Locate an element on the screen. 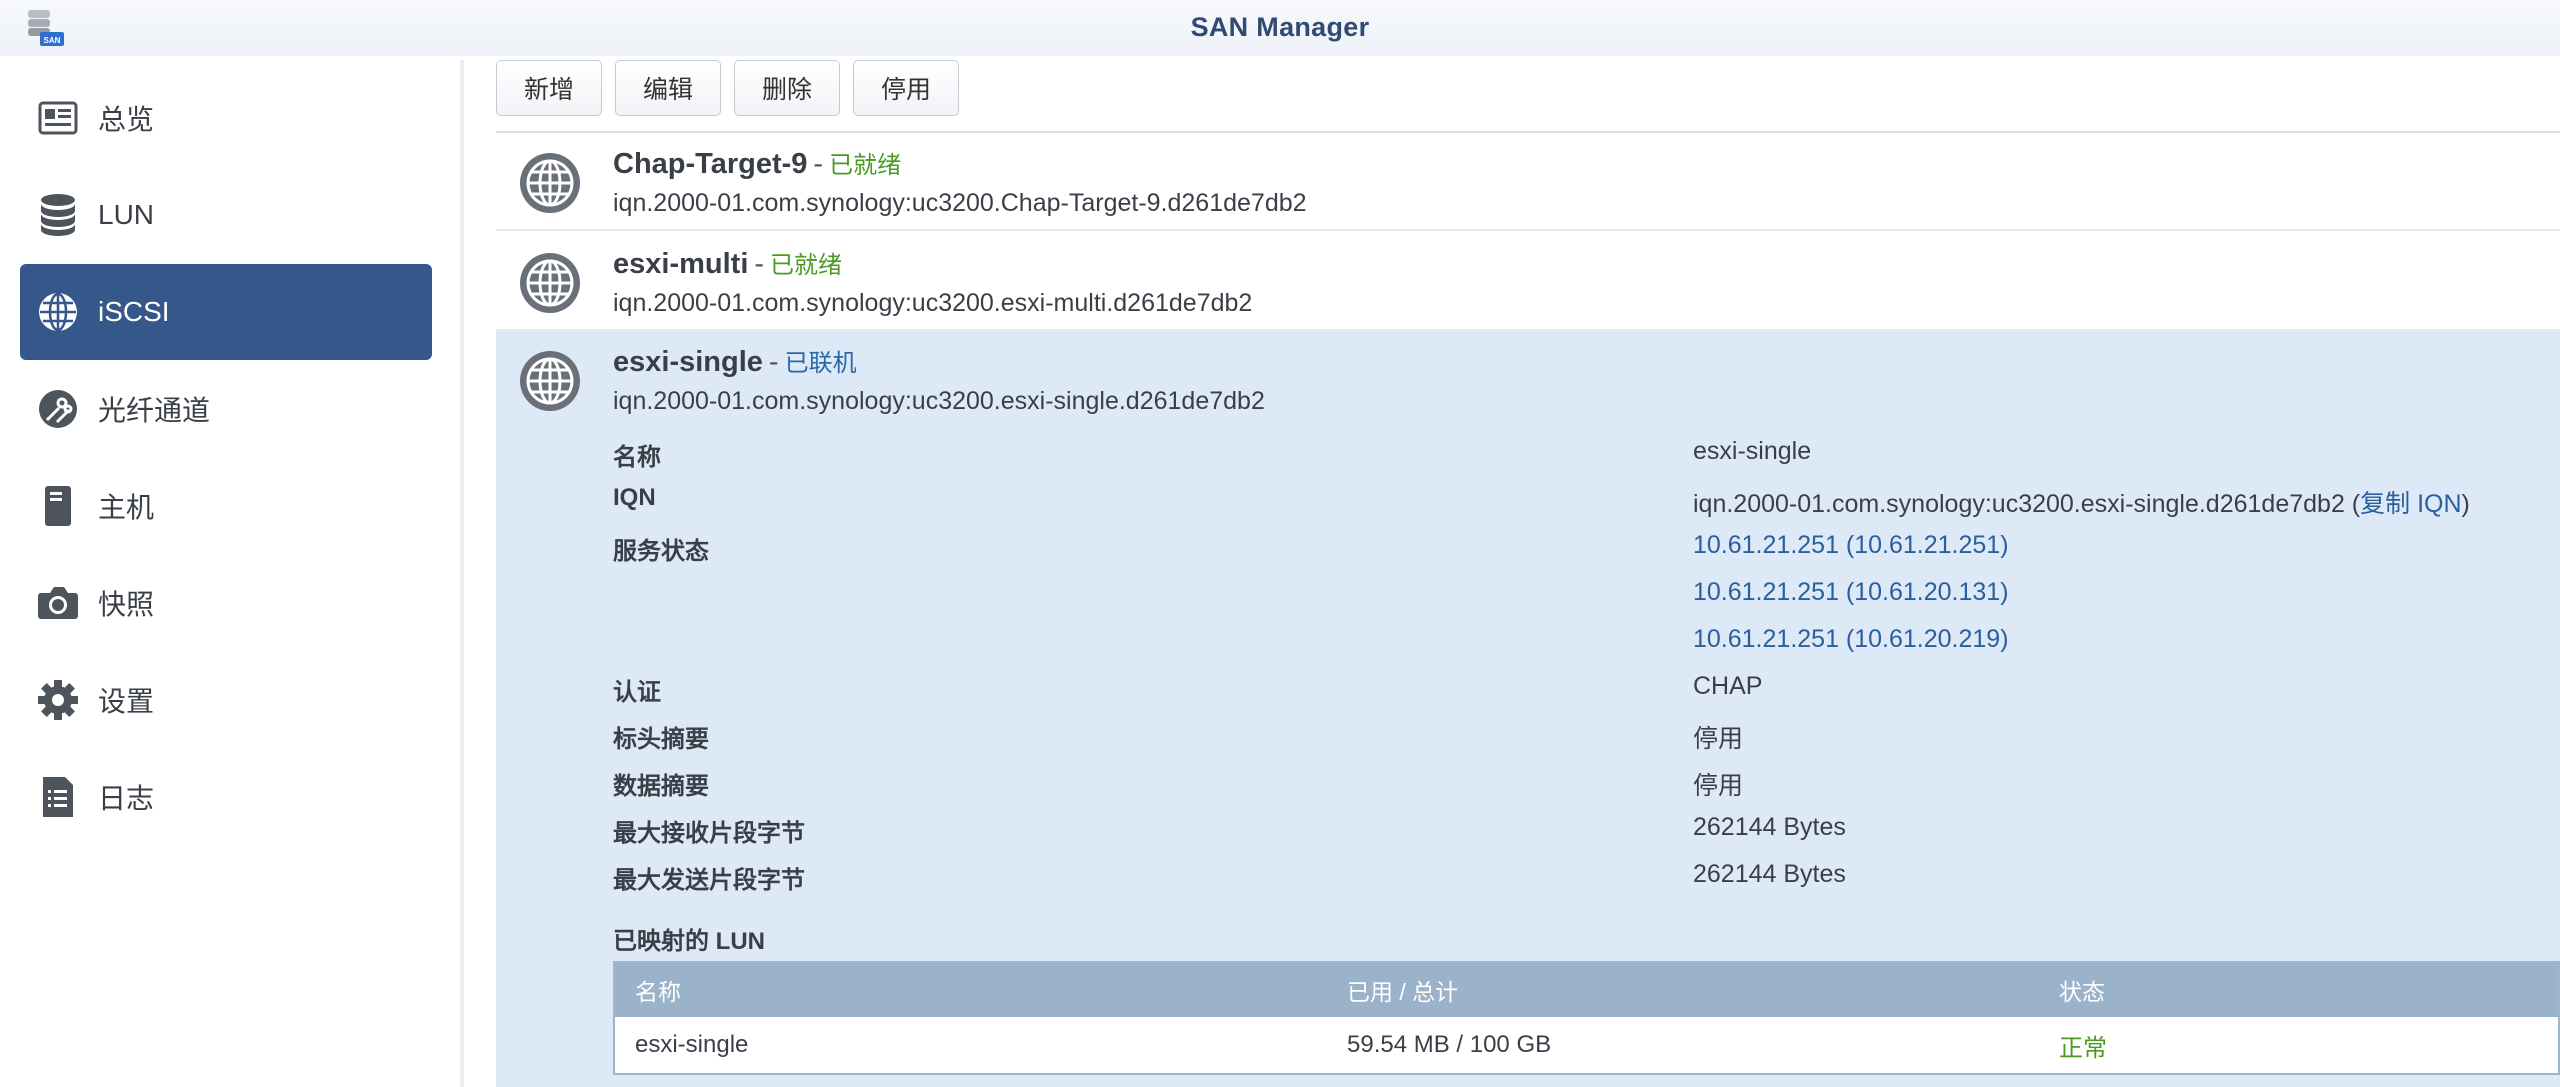 The width and height of the screenshot is (2560, 1087). add-button: 新增 is located at coordinates (549, 88).